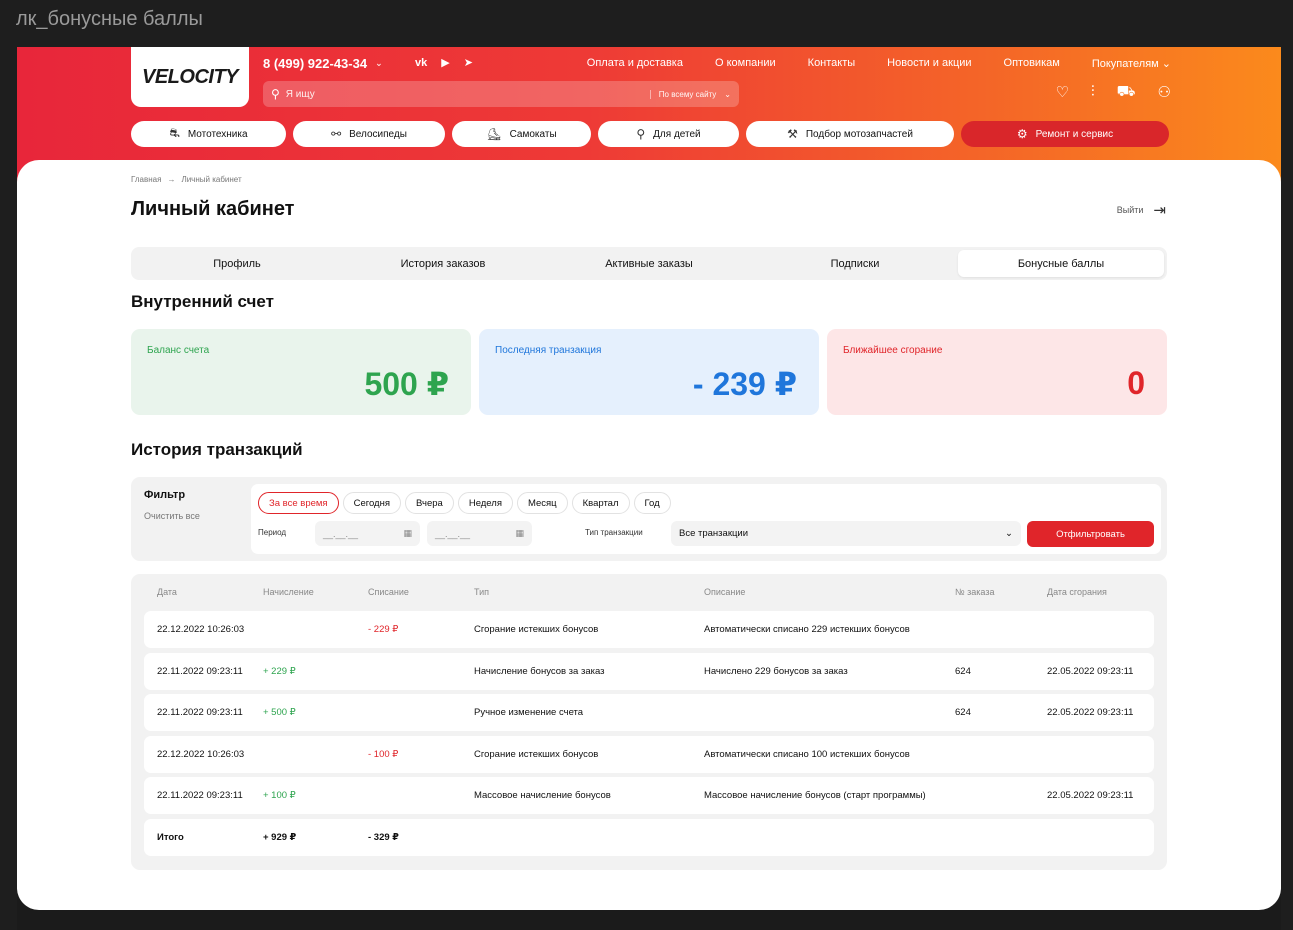  I want to click on phone-number: 8 (499) 922-43-34, so click(315, 63).